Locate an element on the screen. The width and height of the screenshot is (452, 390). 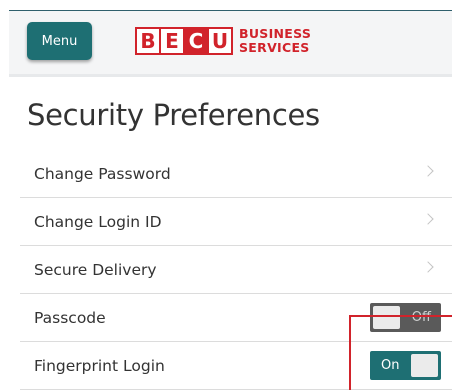
logo-letter-e: E is located at coordinates (173, 41).